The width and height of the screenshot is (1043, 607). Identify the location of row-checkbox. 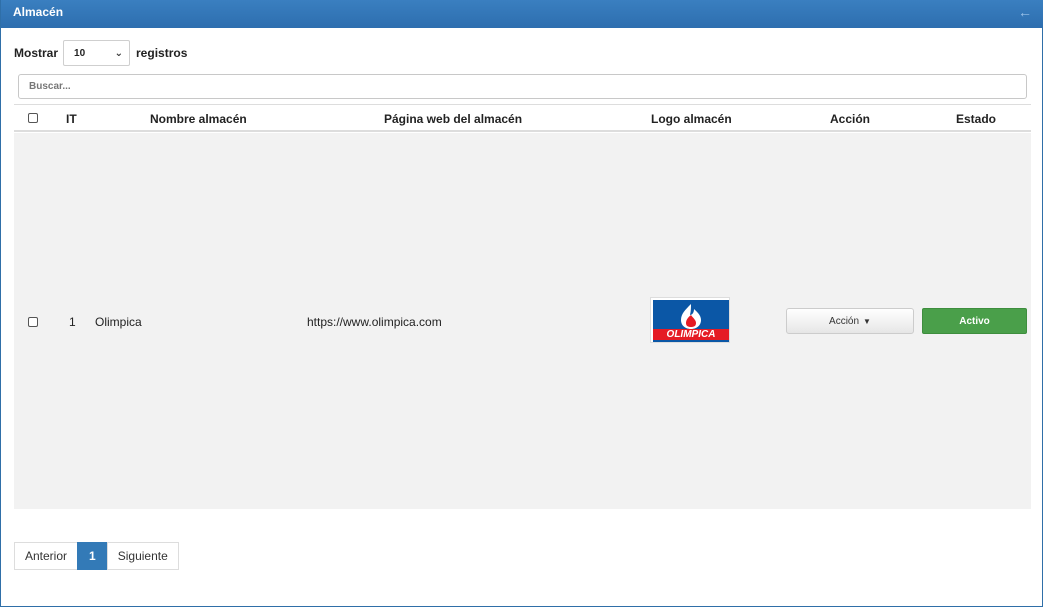
(33, 322).